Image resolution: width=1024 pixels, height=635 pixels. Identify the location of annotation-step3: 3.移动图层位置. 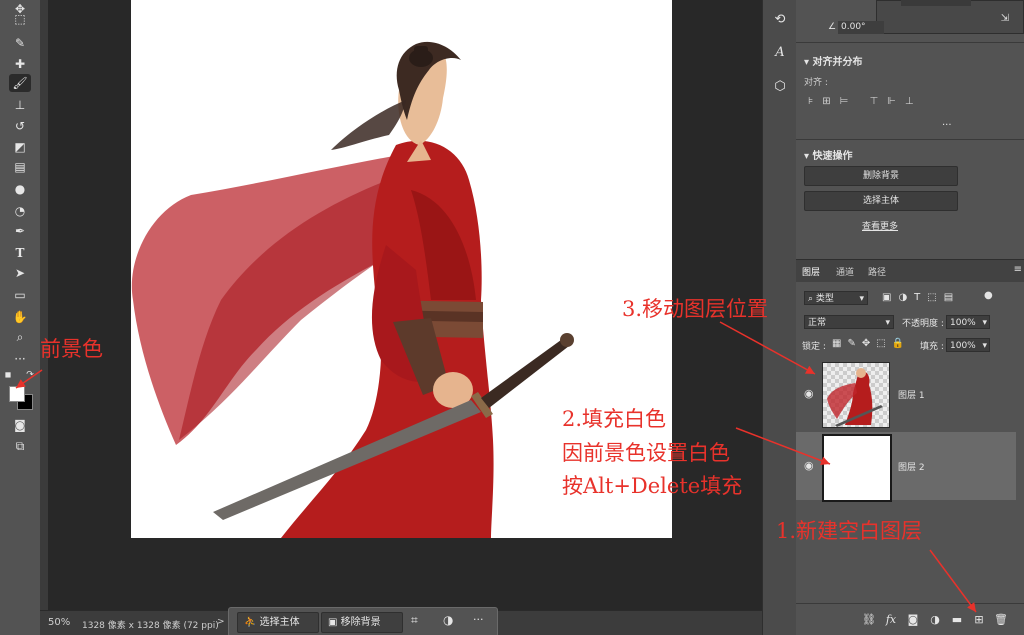
(695, 309).